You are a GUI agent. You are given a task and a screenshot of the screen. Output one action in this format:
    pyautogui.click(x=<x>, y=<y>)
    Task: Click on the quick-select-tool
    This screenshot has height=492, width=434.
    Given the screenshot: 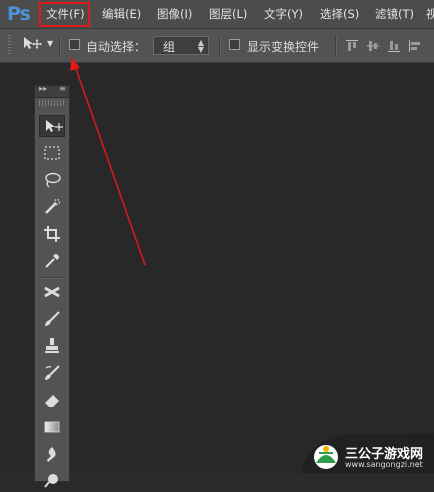 What is the action you would take?
    pyautogui.click(x=52, y=207)
    